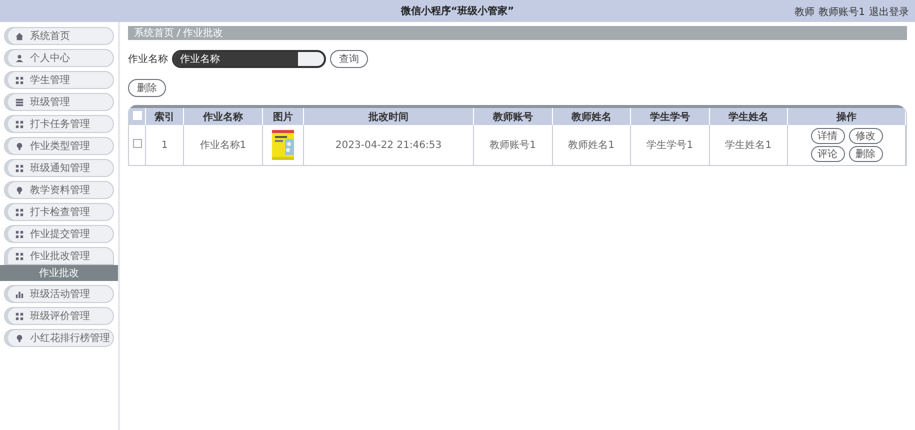  Describe the element at coordinates (59, 124) in the screenshot. I see `sidebar-item: 打卡任务管理` at that location.